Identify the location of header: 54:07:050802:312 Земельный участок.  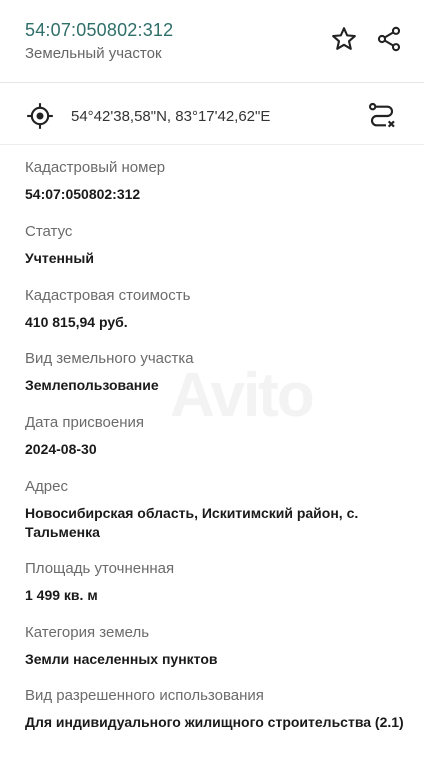
(212, 40).